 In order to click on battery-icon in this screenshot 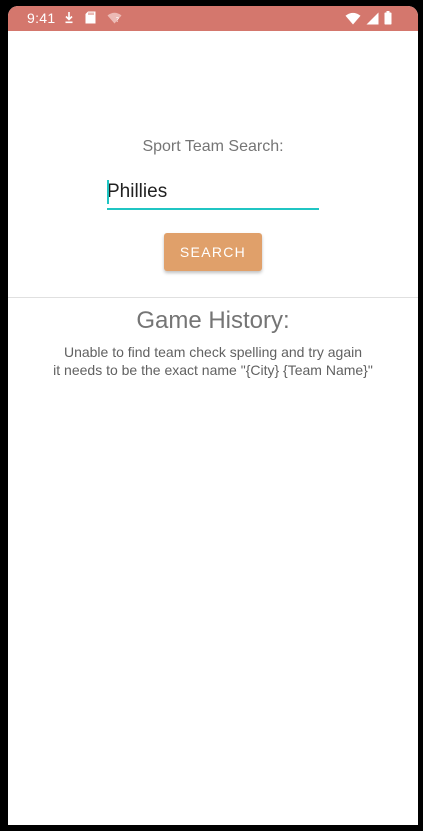, I will do `click(388, 18)`.